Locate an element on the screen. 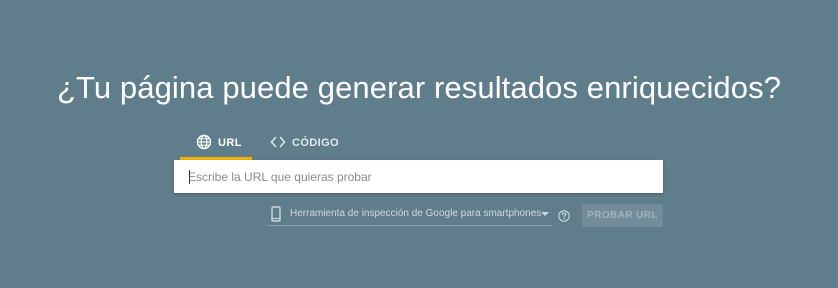 The image size is (838, 288). test-url-button: PROBAR URL is located at coordinates (622, 215).